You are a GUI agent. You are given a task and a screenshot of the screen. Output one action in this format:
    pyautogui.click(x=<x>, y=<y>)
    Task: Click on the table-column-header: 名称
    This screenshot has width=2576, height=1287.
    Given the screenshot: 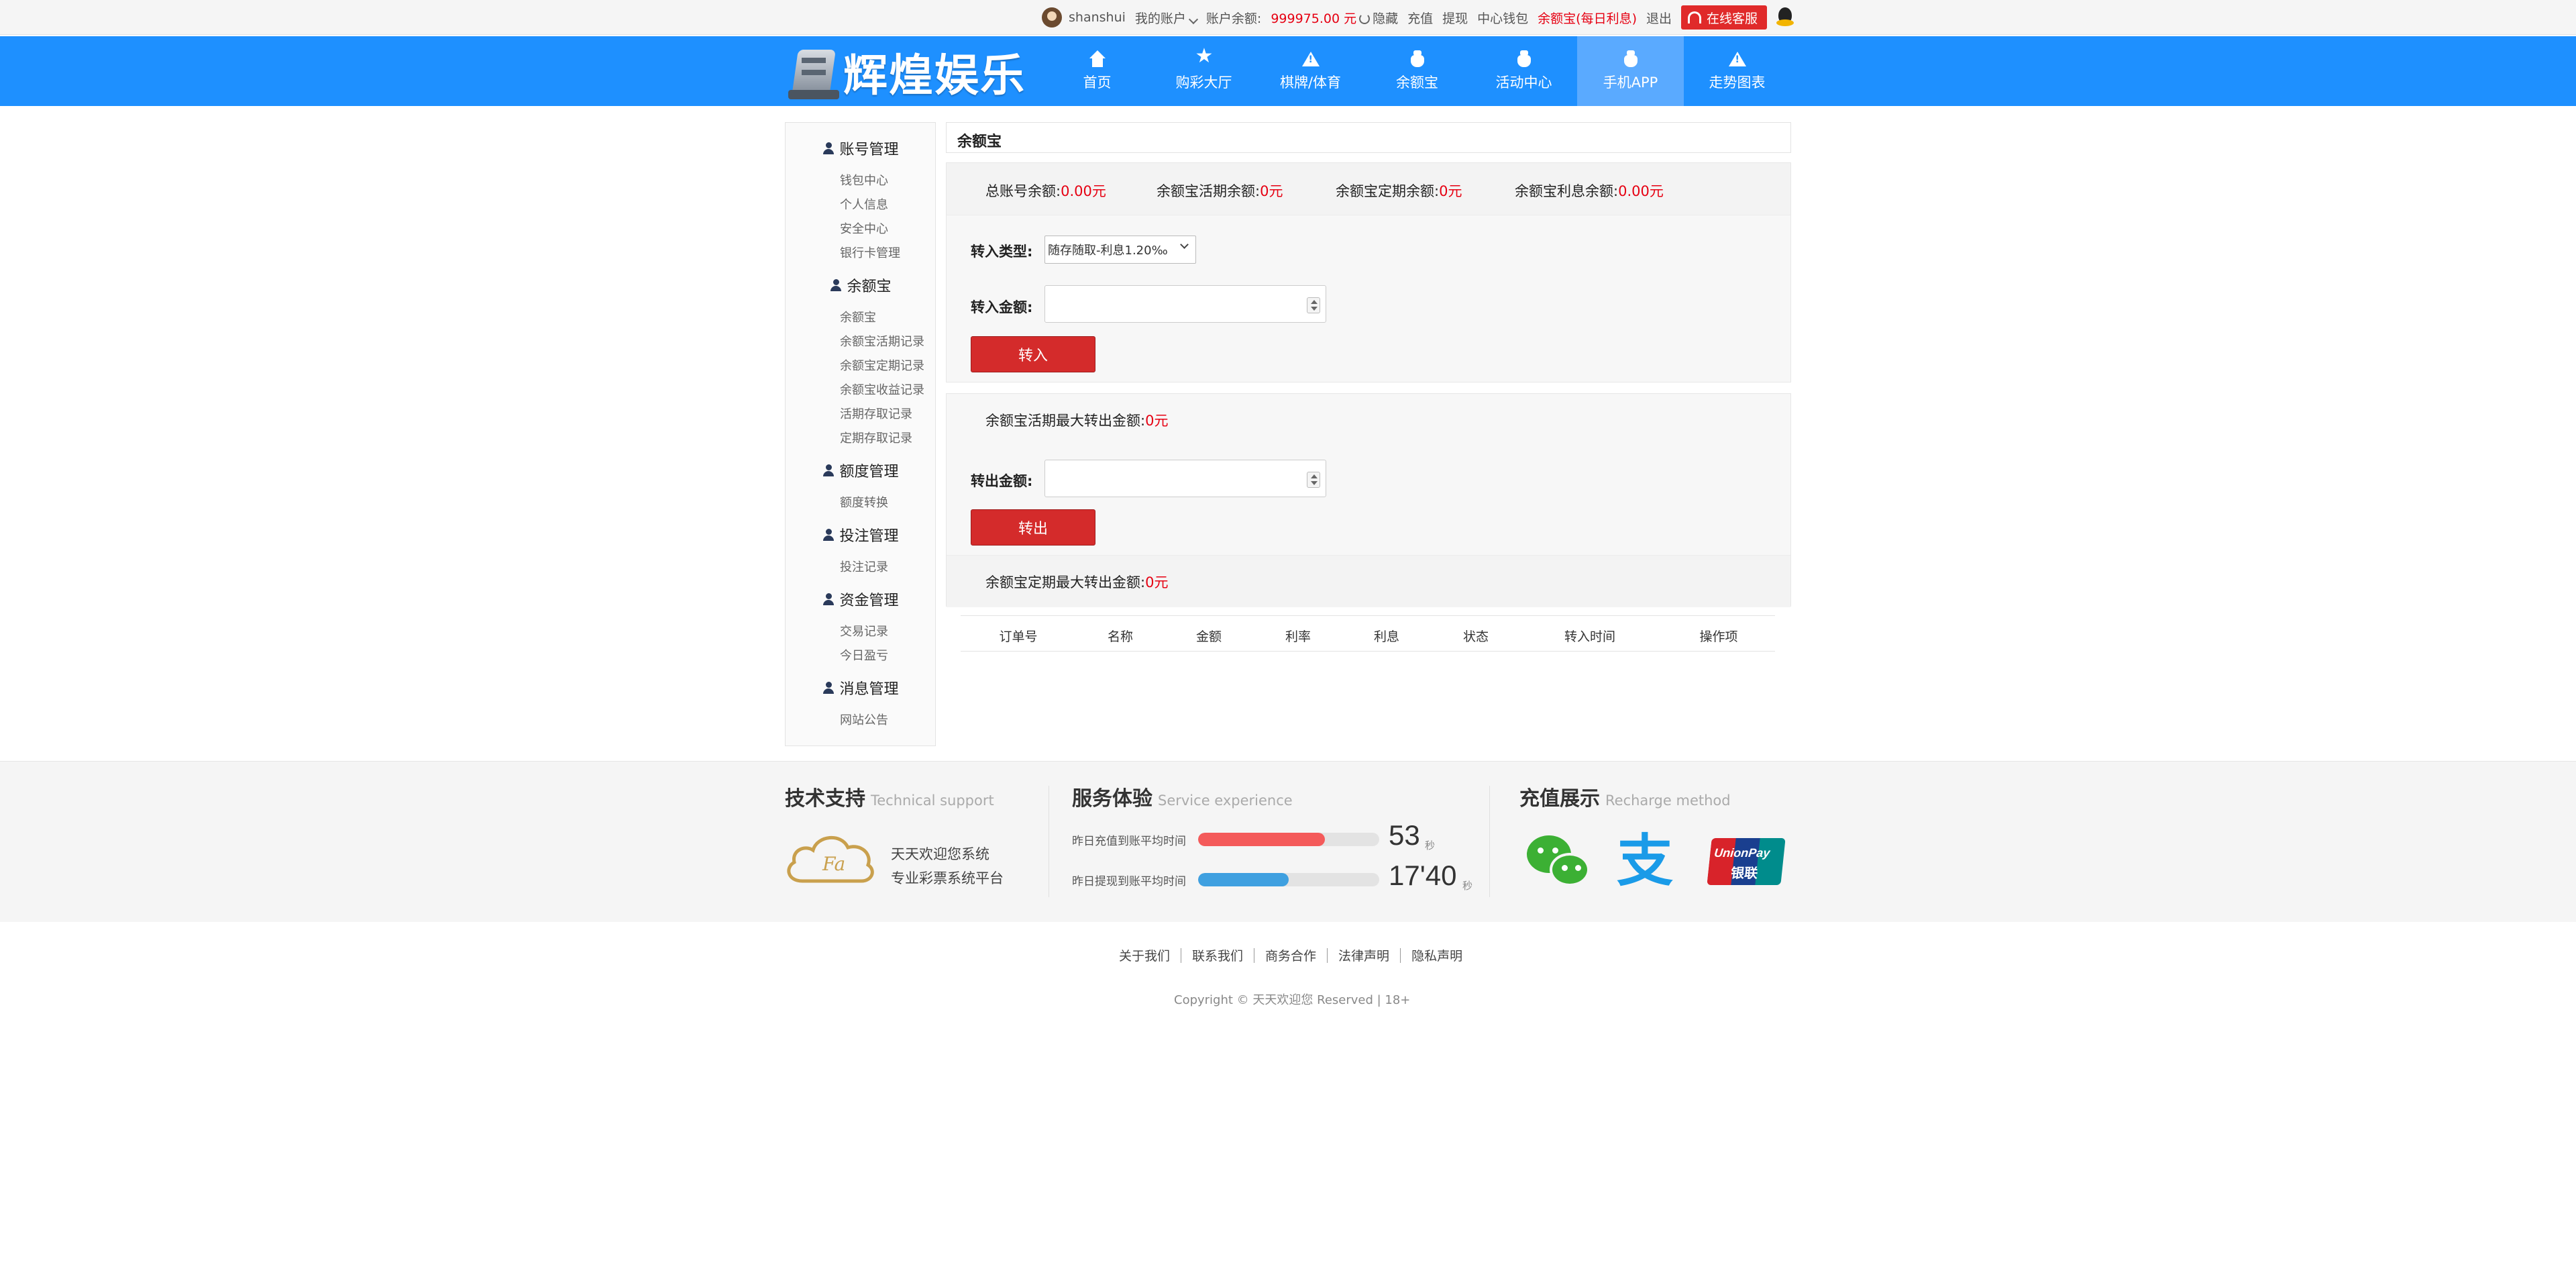 What is the action you would take?
    pyautogui.click(x=1120, y=636)
    